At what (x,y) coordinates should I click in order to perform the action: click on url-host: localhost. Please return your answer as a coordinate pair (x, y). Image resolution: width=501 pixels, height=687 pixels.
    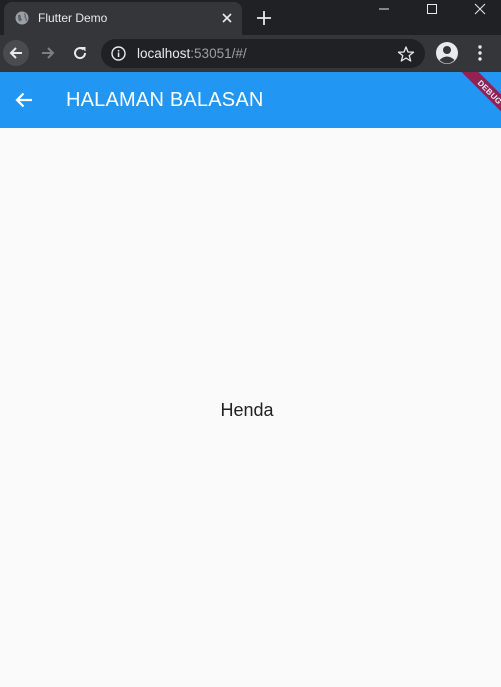
    Looking at the image, I should click on (164, 53).